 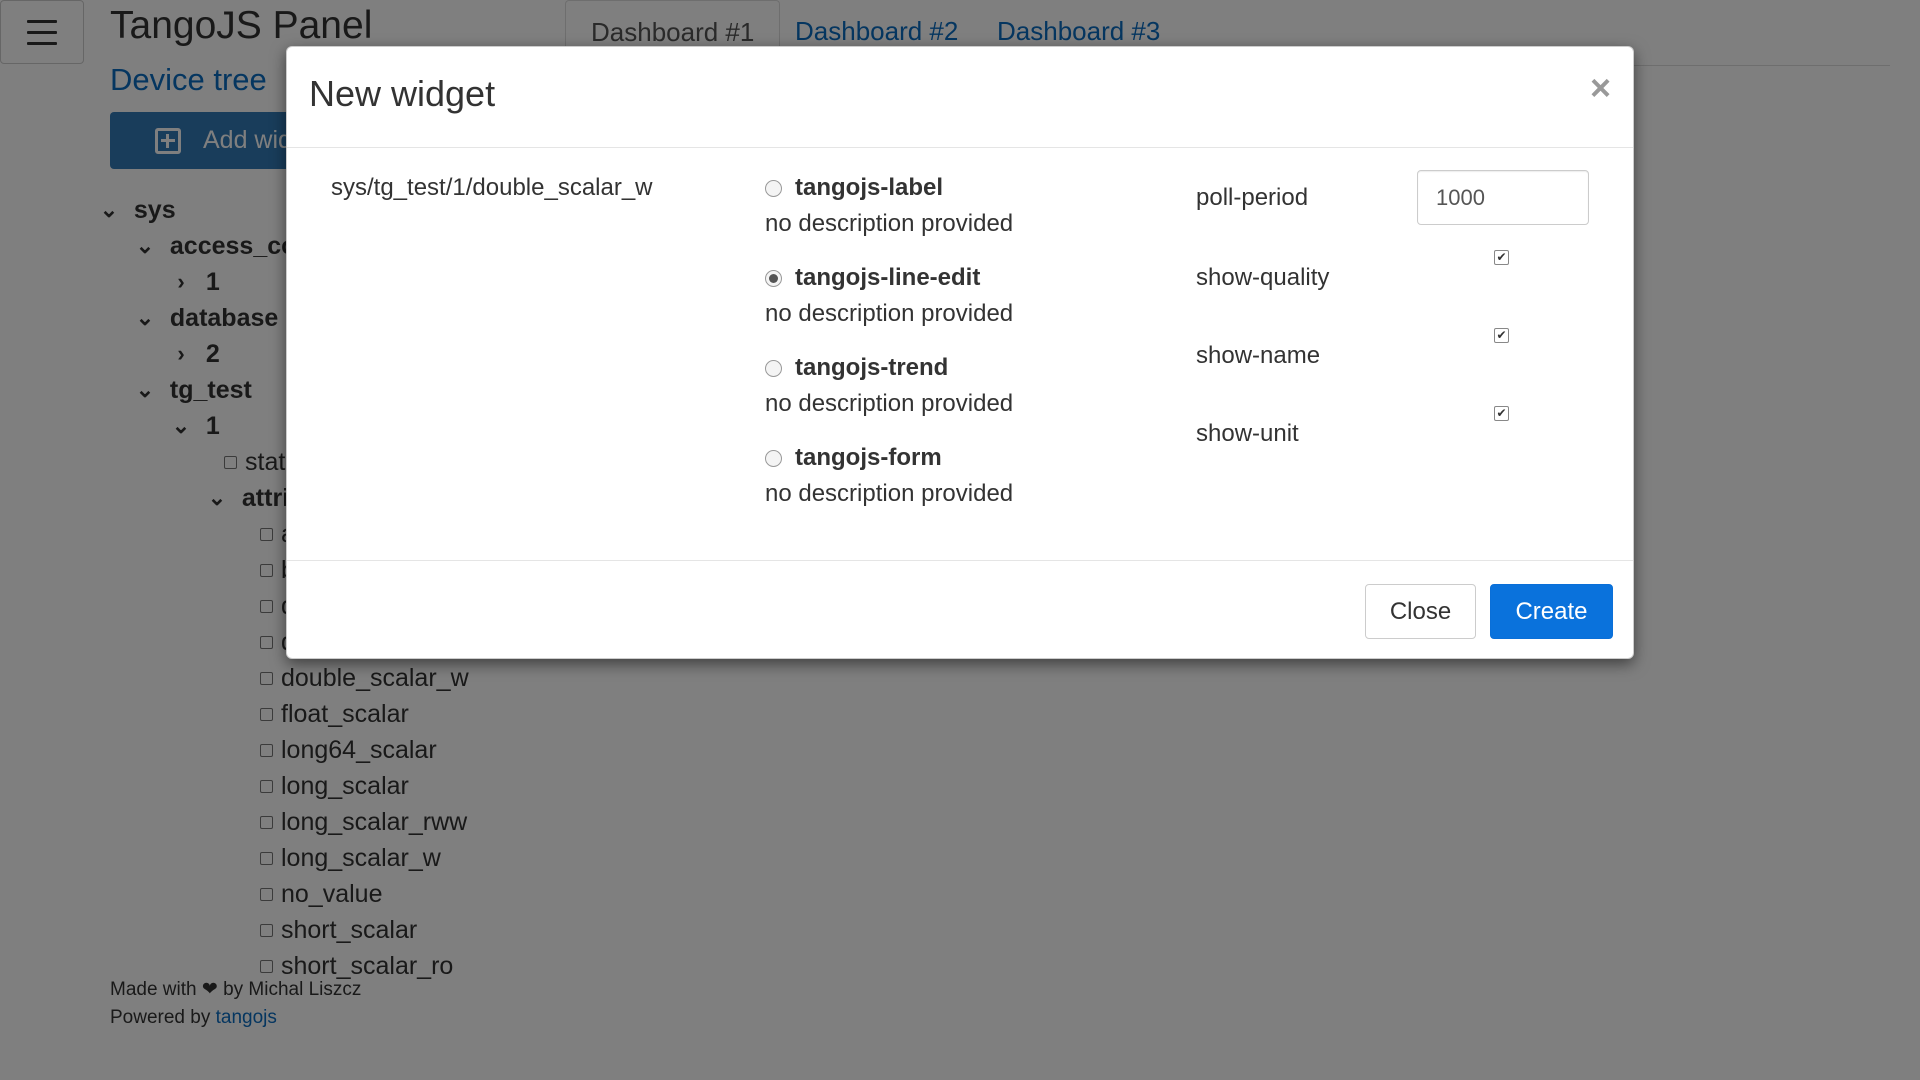 What do you see at coordinates (1551, 611) in the screenshot?
I see `create-button: Create` at bounding box center [1551, 611].